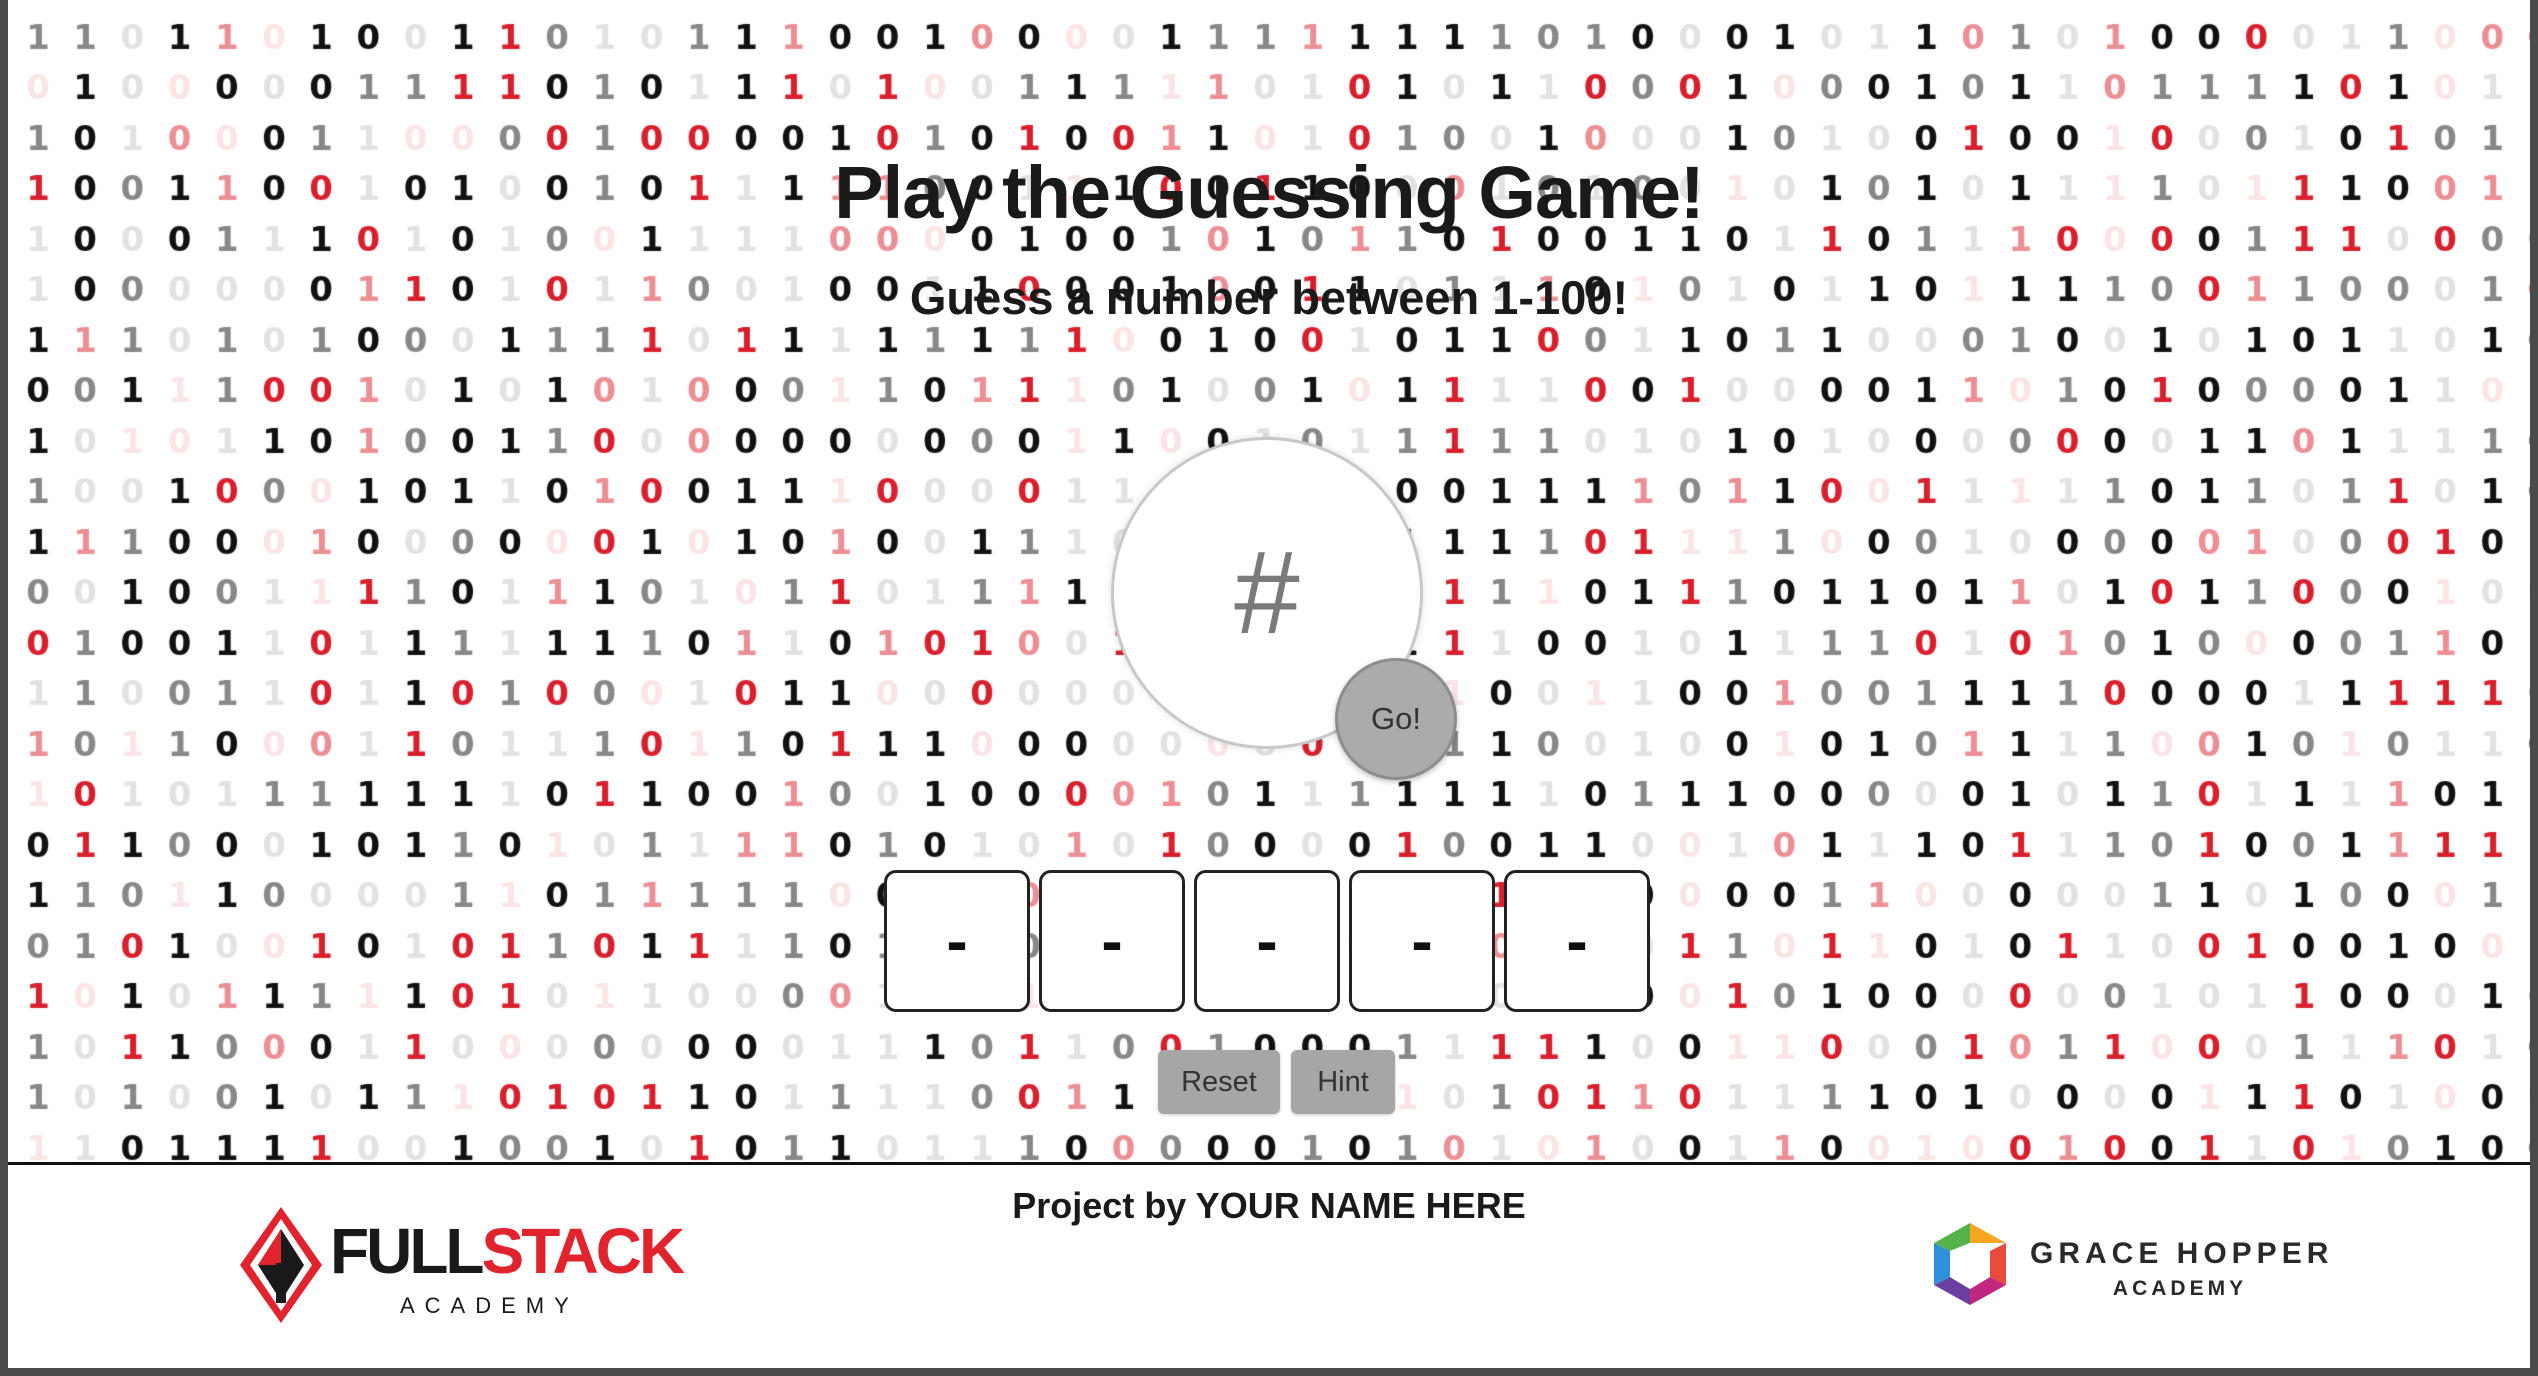 The width and height of the screenshot is (2538, 1376). I want to click on game-controls: Reset Hint, so click(1276, 1082).